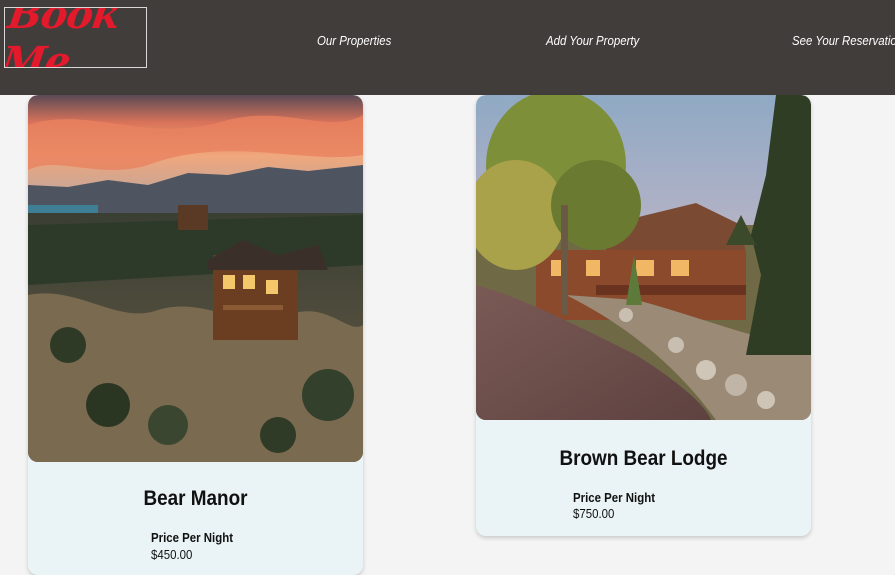 The height and width of the screenshot is (575, 895). What do you see at coordinates (63, 37) in the screenshot?
I see `logo-text: Book Me` at bounding box center [63, 37].